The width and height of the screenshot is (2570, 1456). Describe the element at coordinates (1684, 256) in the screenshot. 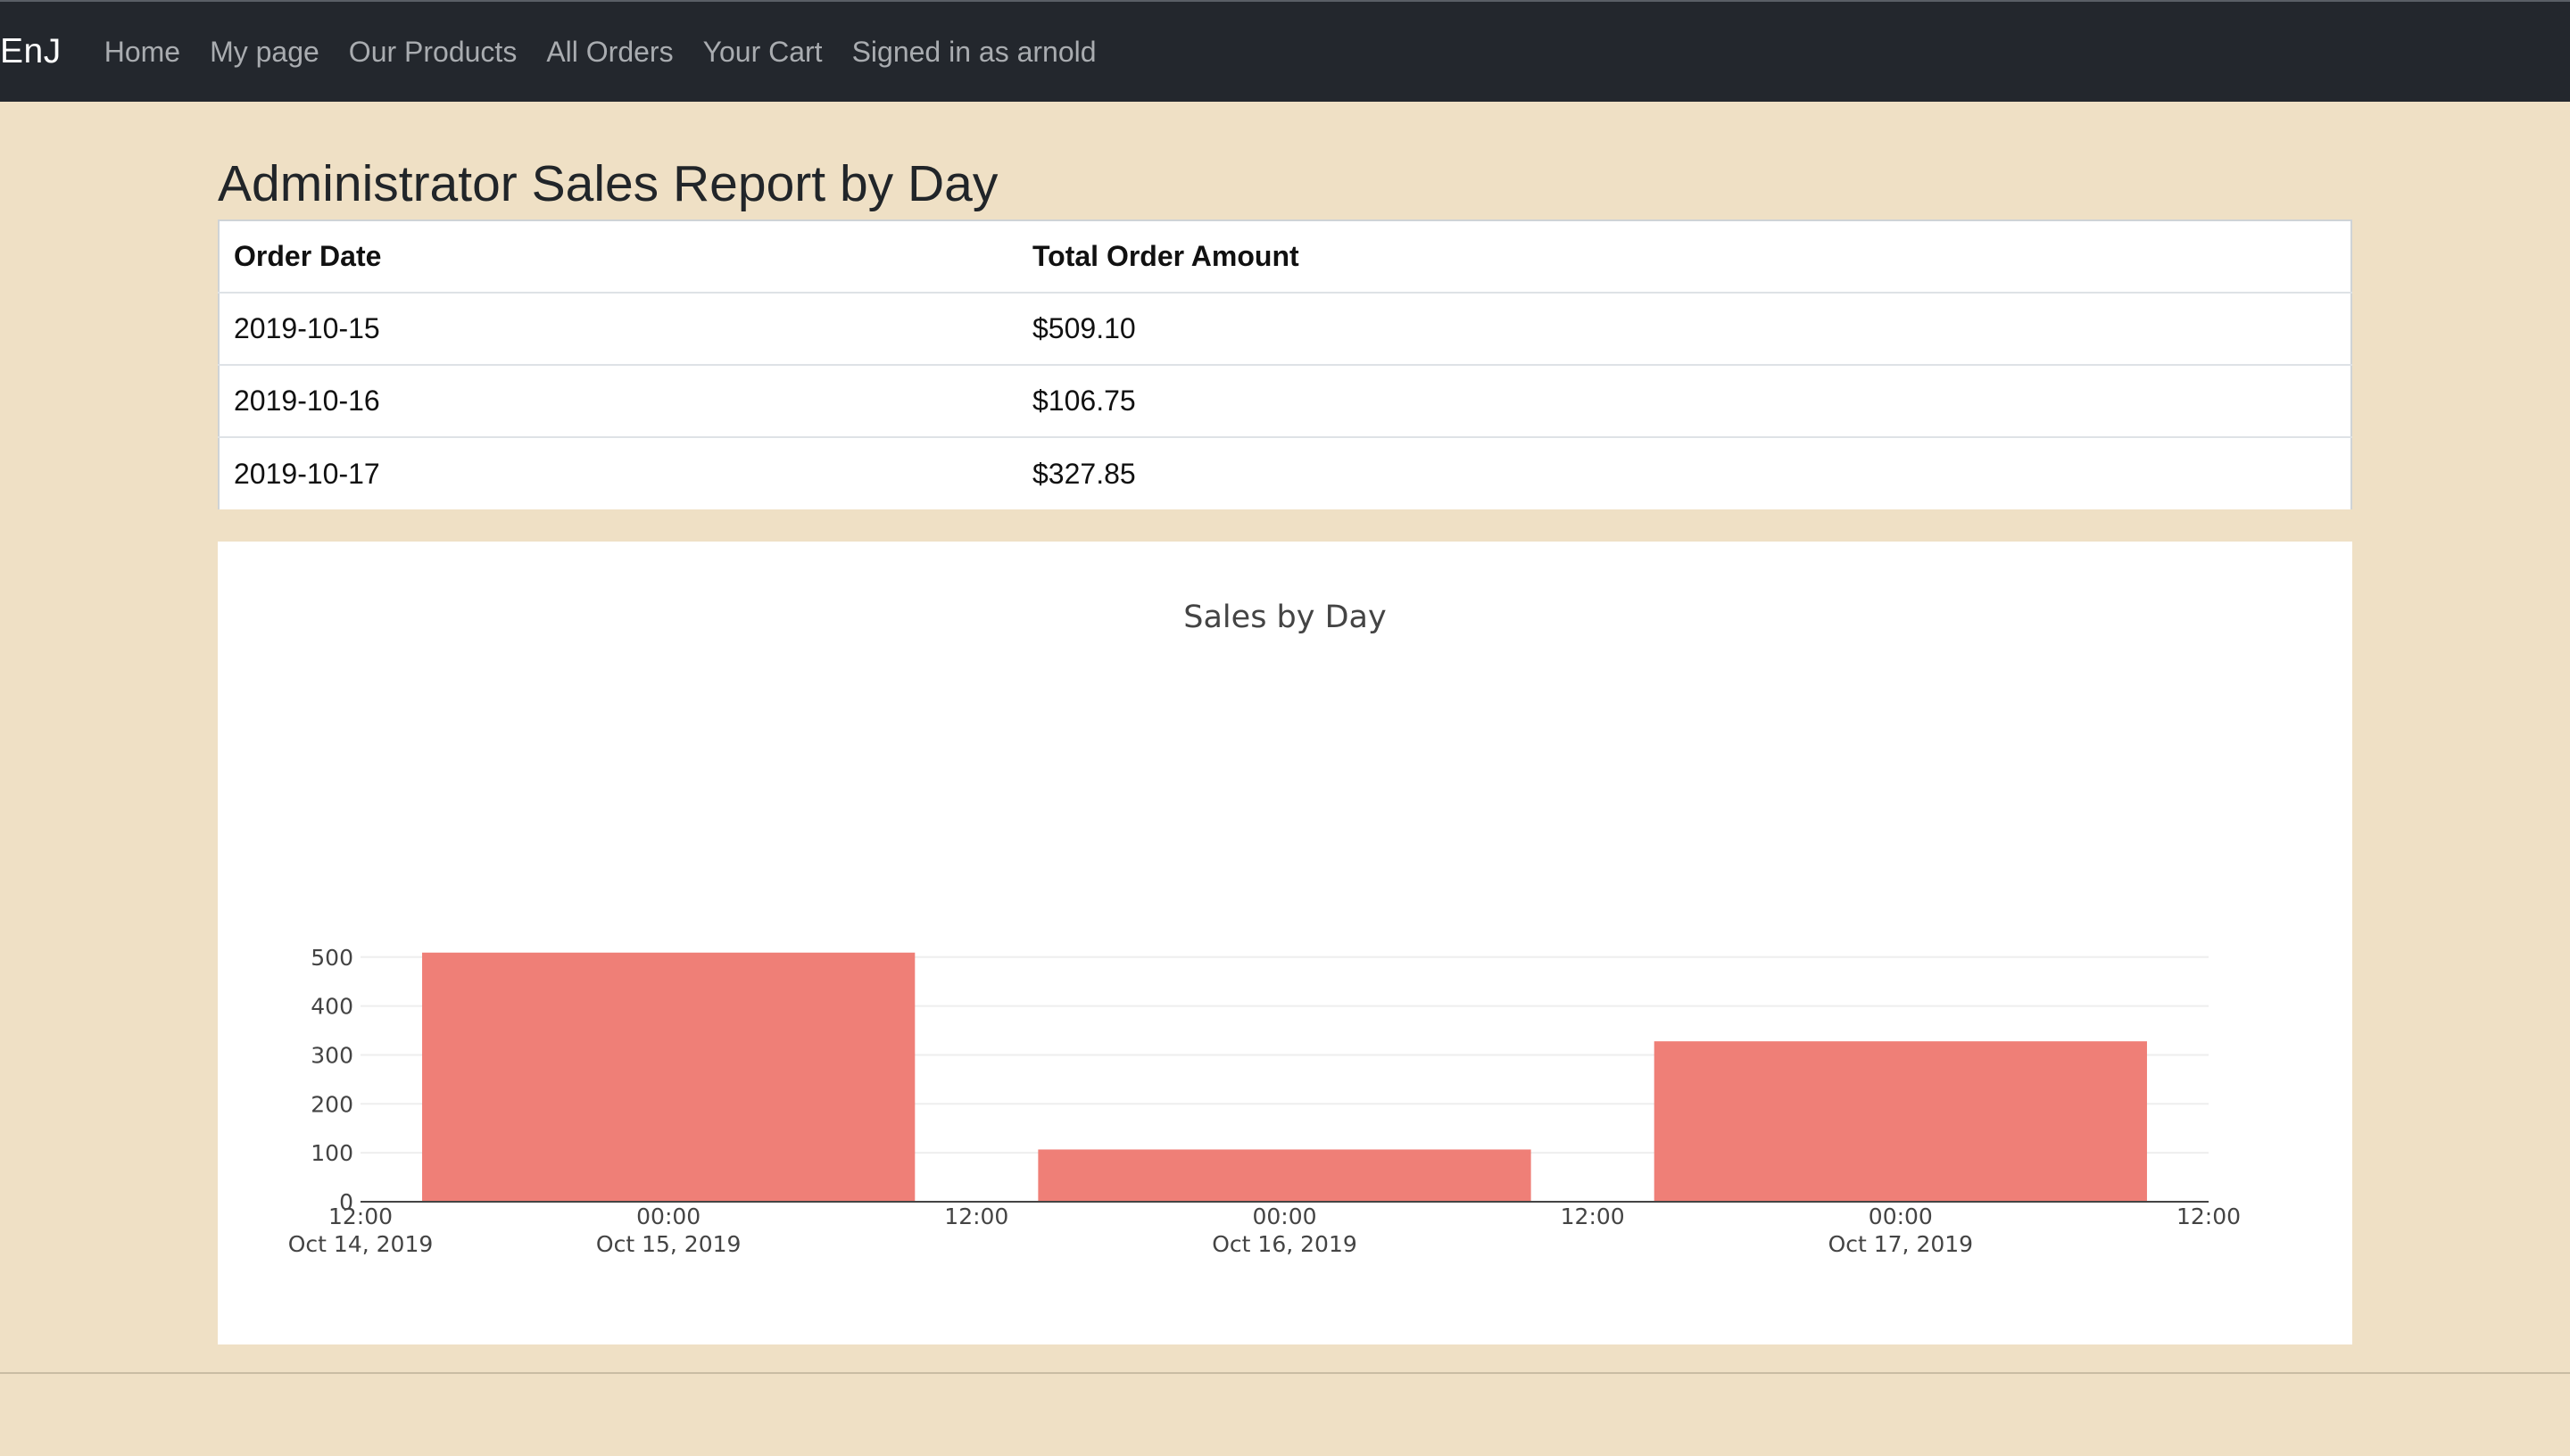

I see `column-header-total-order-amount: Total Order Amount` at that location.